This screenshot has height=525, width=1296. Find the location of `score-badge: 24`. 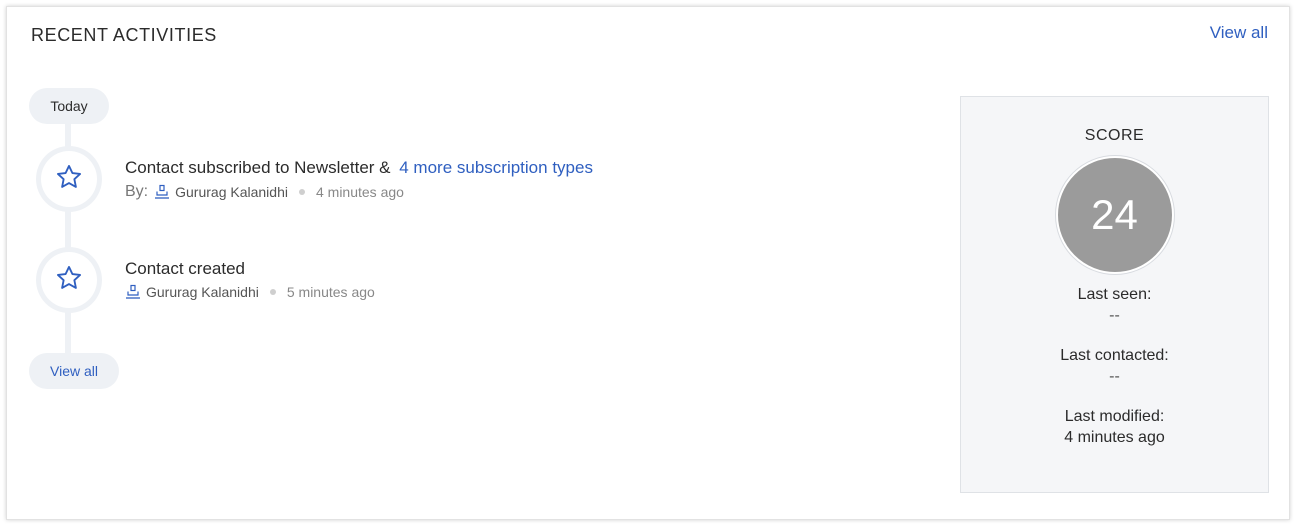

score-badge: 24 is located at coordinates (1114, 215).